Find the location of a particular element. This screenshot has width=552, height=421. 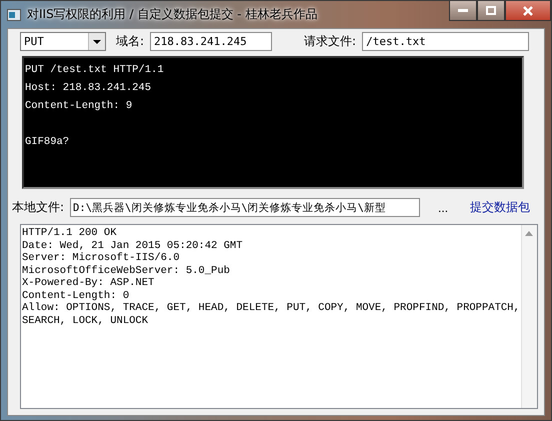

close-icon is located at coordinates (528, 11).